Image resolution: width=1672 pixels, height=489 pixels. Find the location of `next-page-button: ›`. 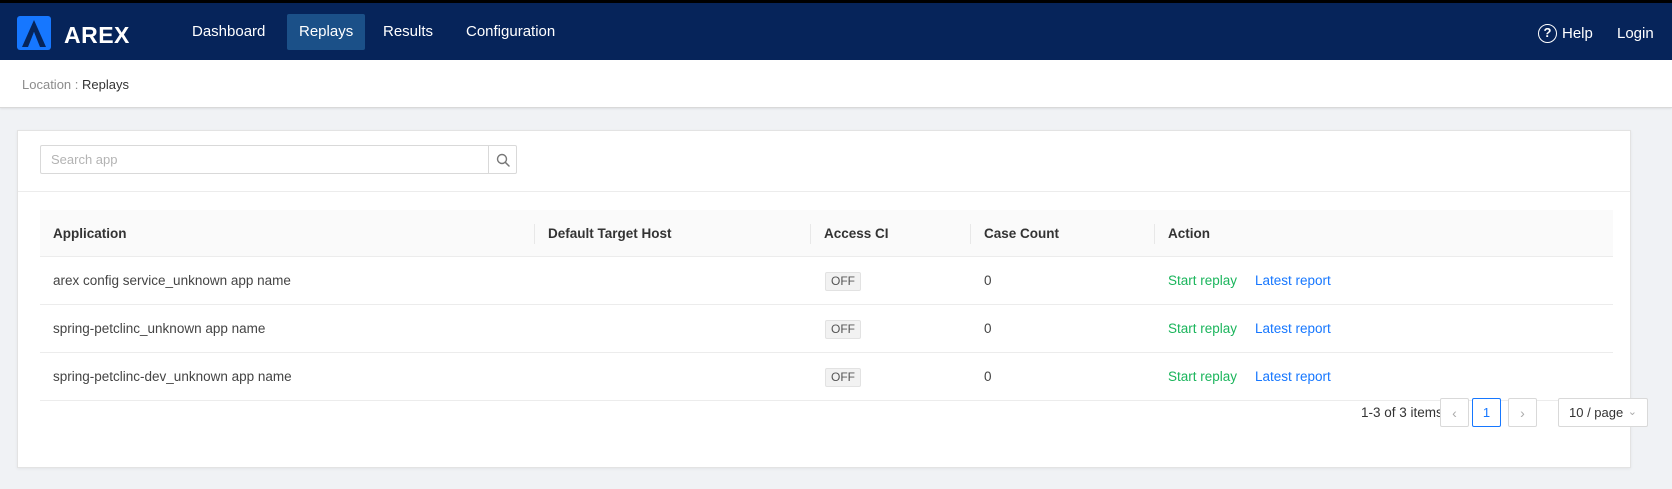

next-page-button: › is located at coordinates (1522, 412).